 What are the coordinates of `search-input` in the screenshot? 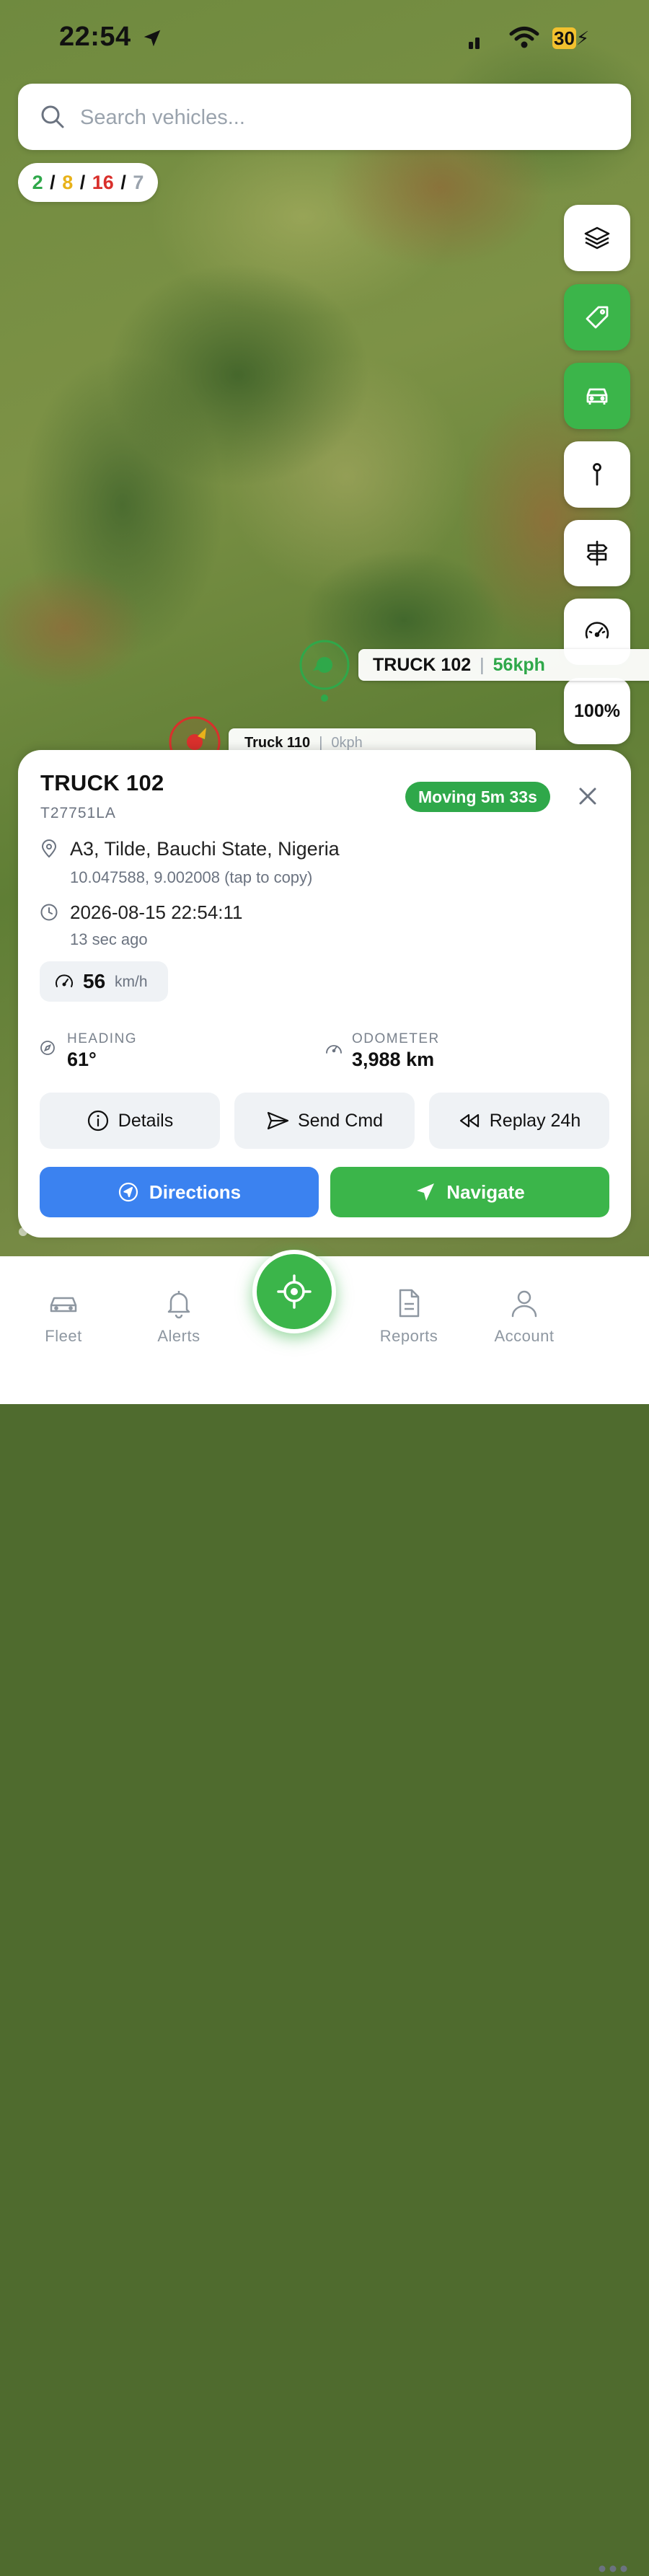 It's located at (343, 117).